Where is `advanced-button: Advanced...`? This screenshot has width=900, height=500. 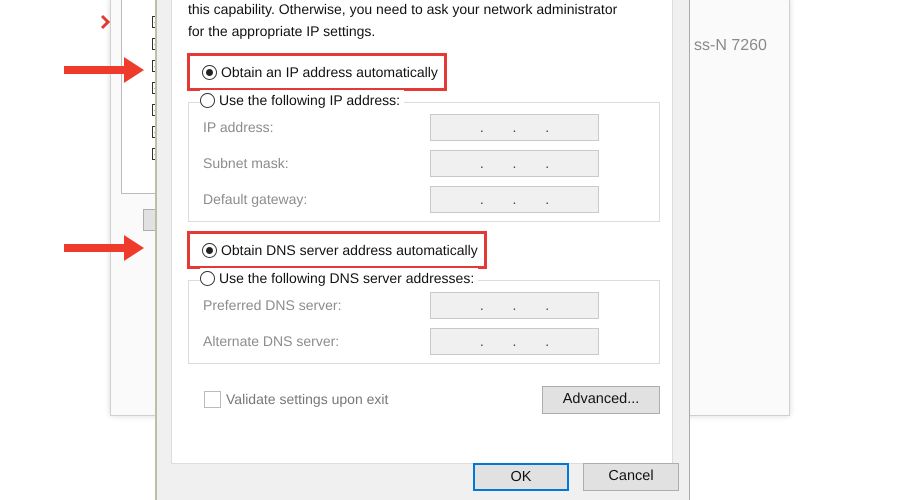
advanced-button: Advanced... is located at coordinates (601, 400).